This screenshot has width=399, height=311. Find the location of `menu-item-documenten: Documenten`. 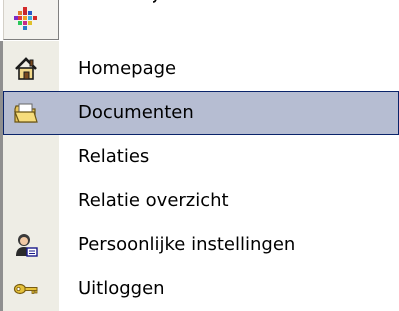

menu-item-documenten: Documenten is located at coordinates (201, 113).